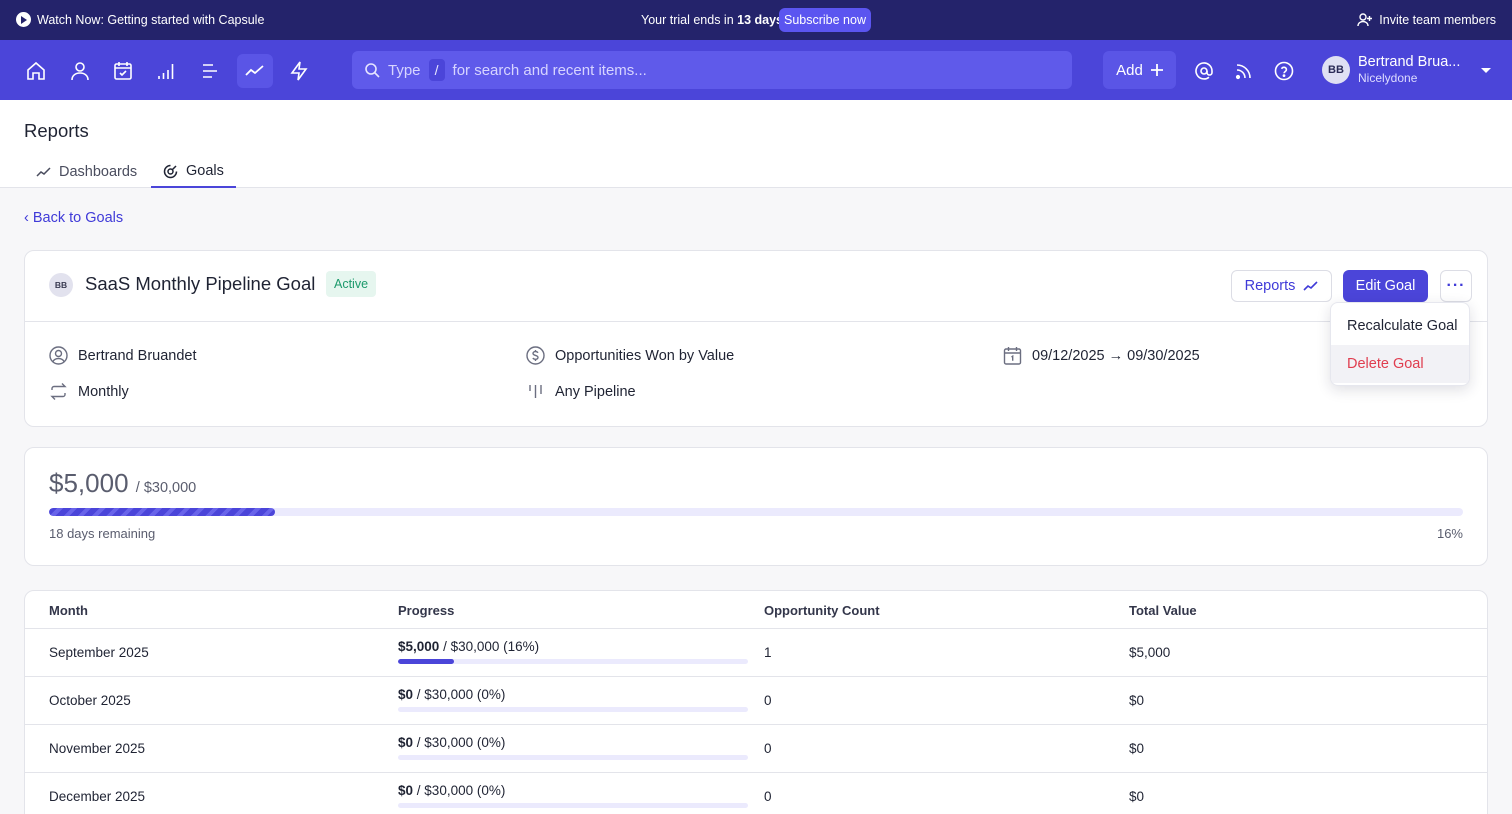 This screenshot has width=1512, height=814. I want to click on add-user-icon, so click(1365, 20).